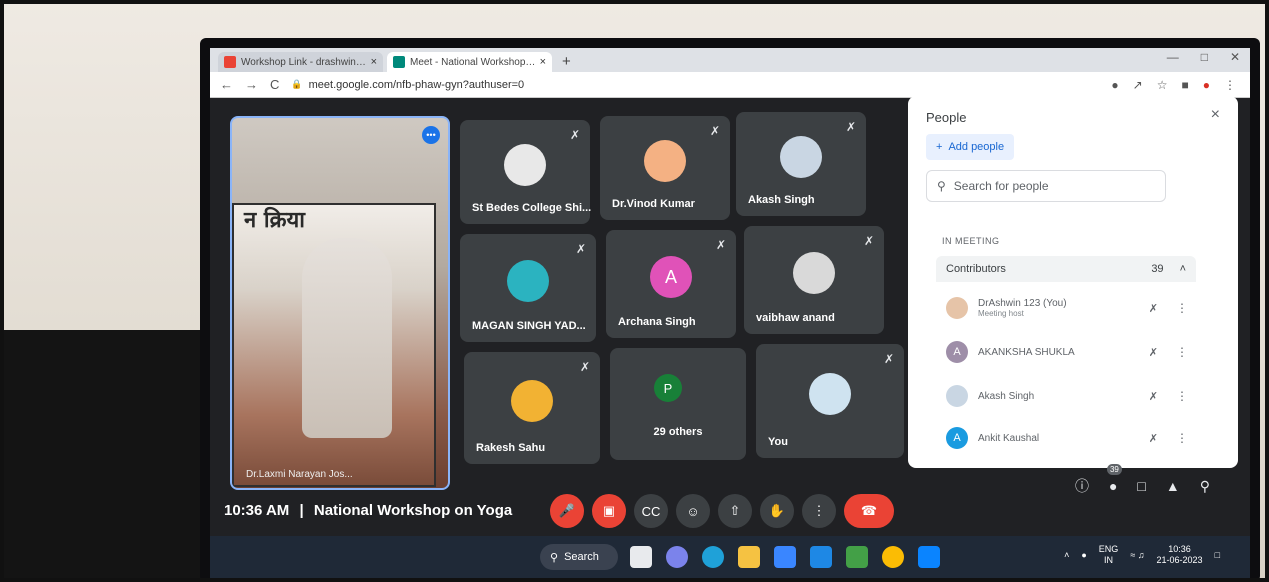 This screenshot has height=582, width=1269. Describe the element at coordinates (893, 557) in the screenshot. I see `chrome-icon` at that location.